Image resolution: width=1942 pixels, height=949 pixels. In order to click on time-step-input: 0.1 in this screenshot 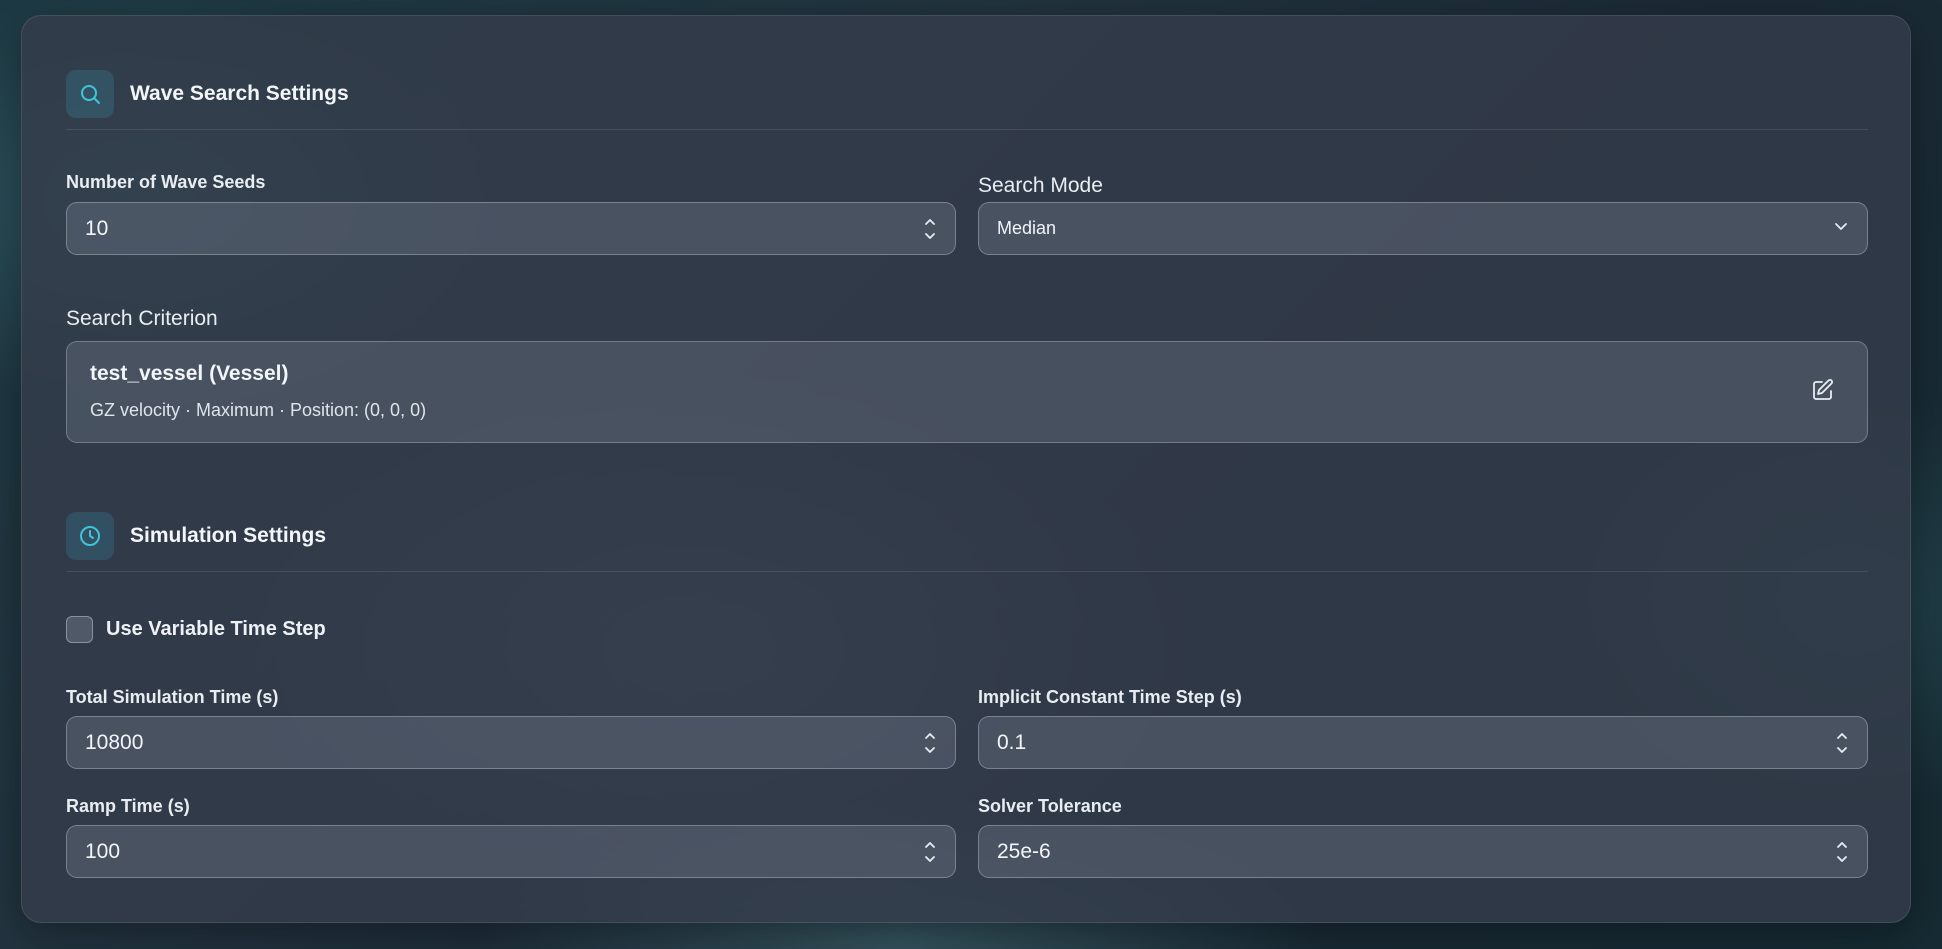, I will do `click(1423, 742)`.